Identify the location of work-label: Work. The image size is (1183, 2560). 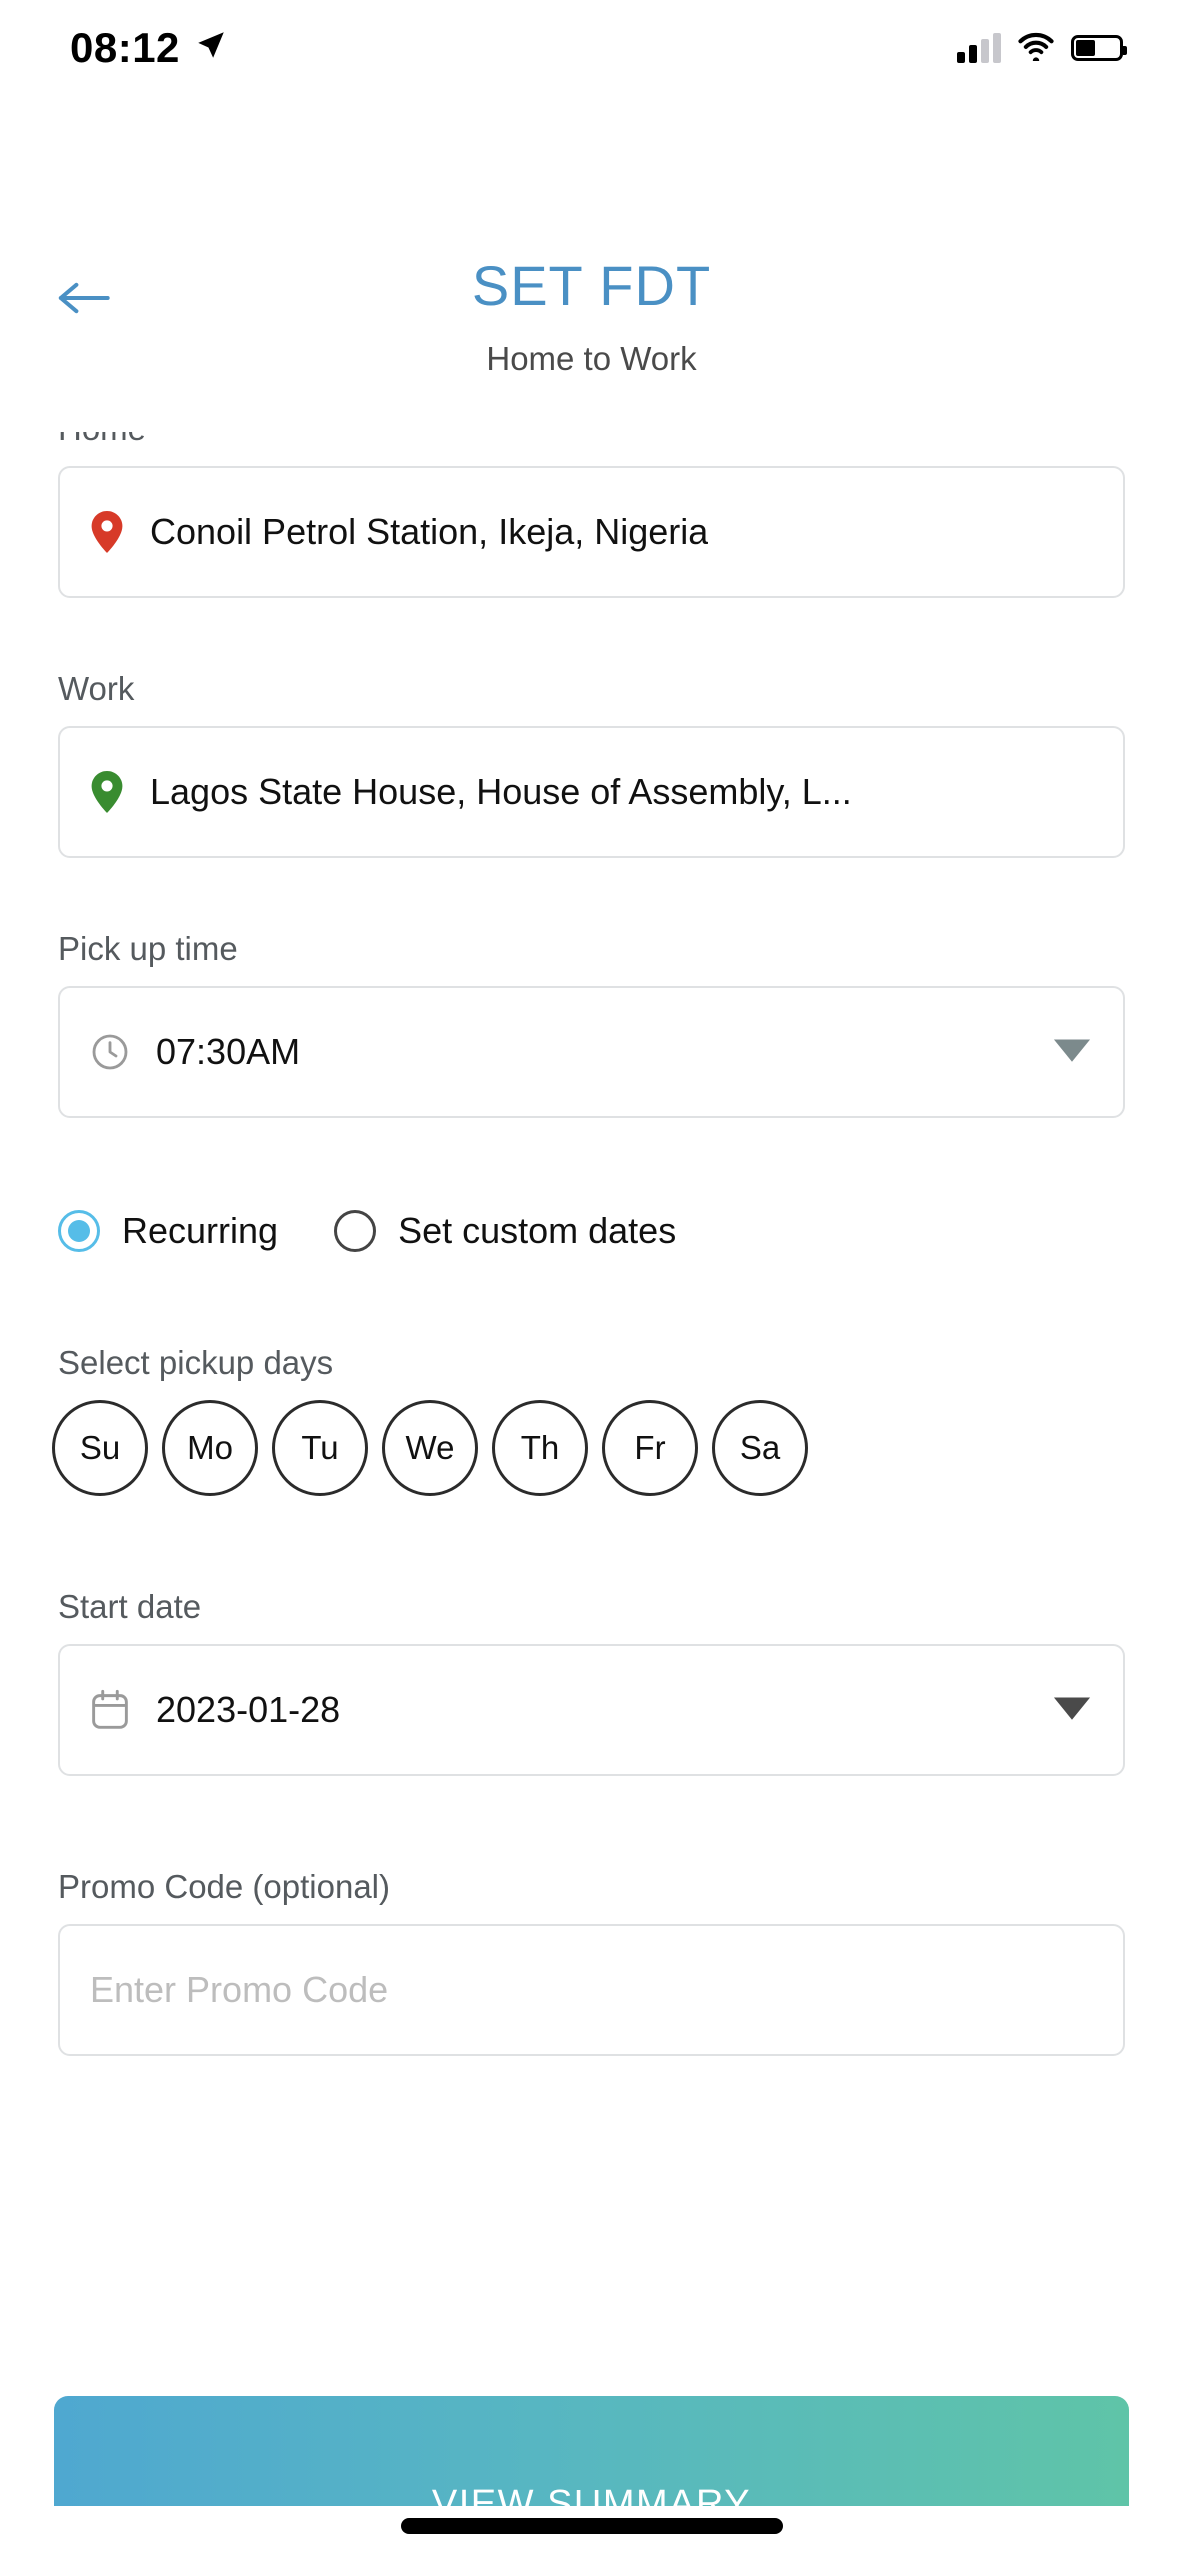
(96, 688).